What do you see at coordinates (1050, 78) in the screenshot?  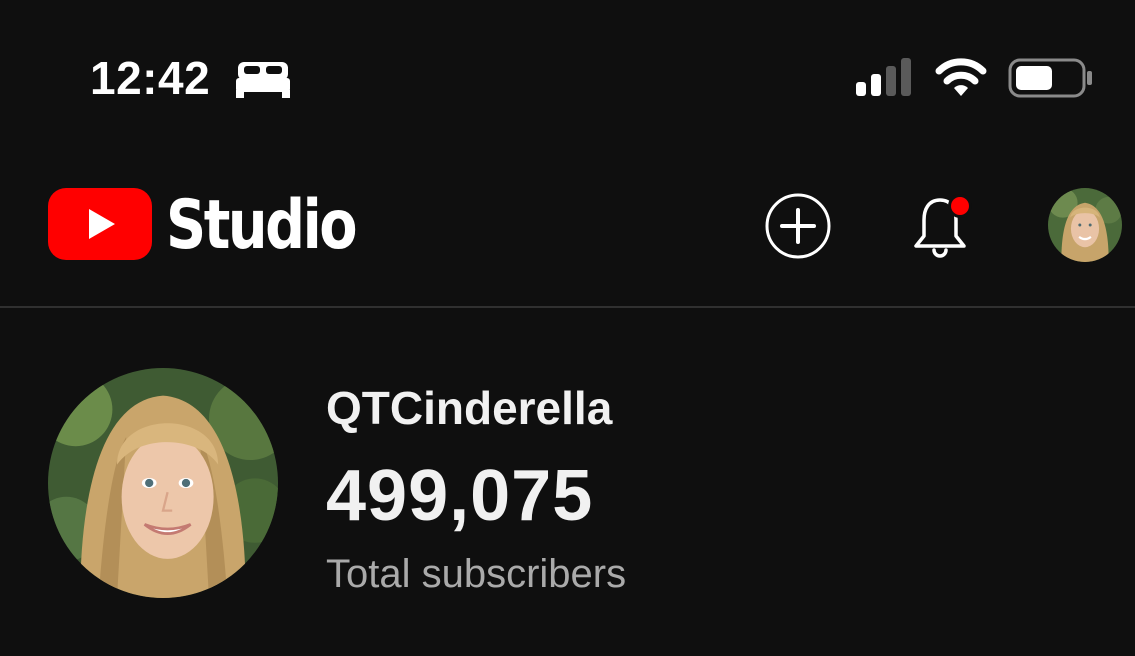 I see `battery-icon` at bounding box center [1050, 78].